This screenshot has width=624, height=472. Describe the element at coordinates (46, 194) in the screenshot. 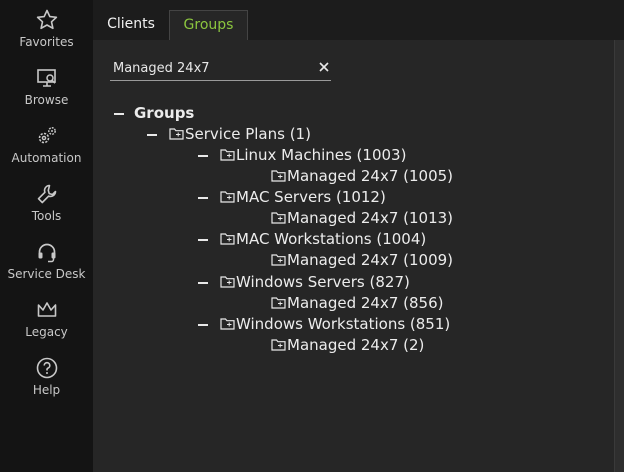

I see `wrench-icon` at that location.